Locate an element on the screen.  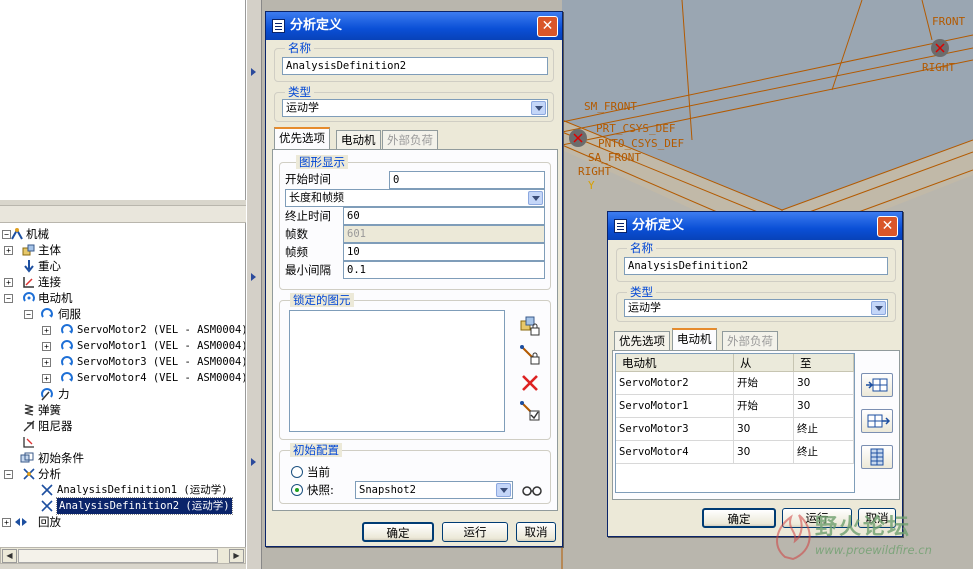
table-cell-motor: ServoMotor4 is located at coordinates (675, 452).